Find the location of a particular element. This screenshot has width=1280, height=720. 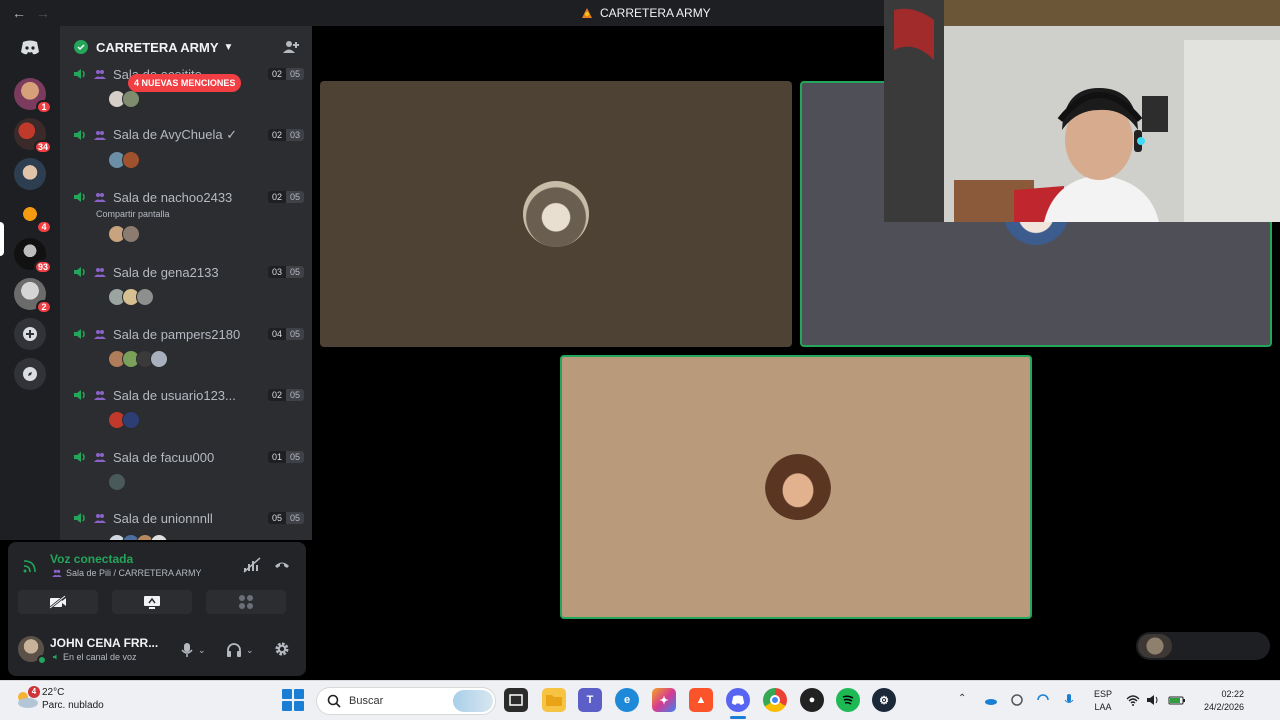

disconnect-icon is located at coordinates (282, 565).